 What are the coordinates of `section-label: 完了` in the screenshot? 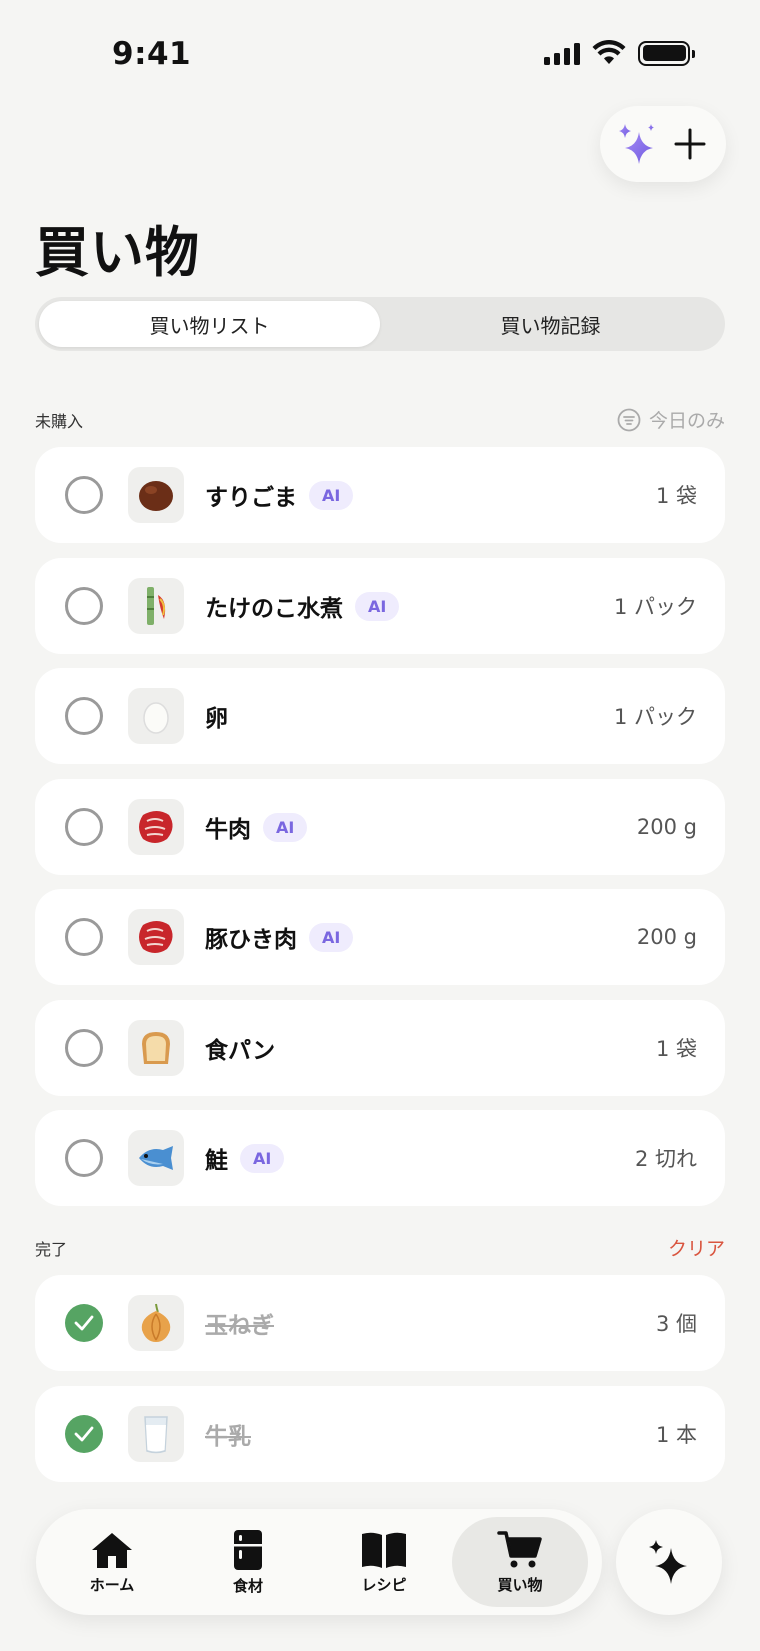 It's located at (51, 1249).